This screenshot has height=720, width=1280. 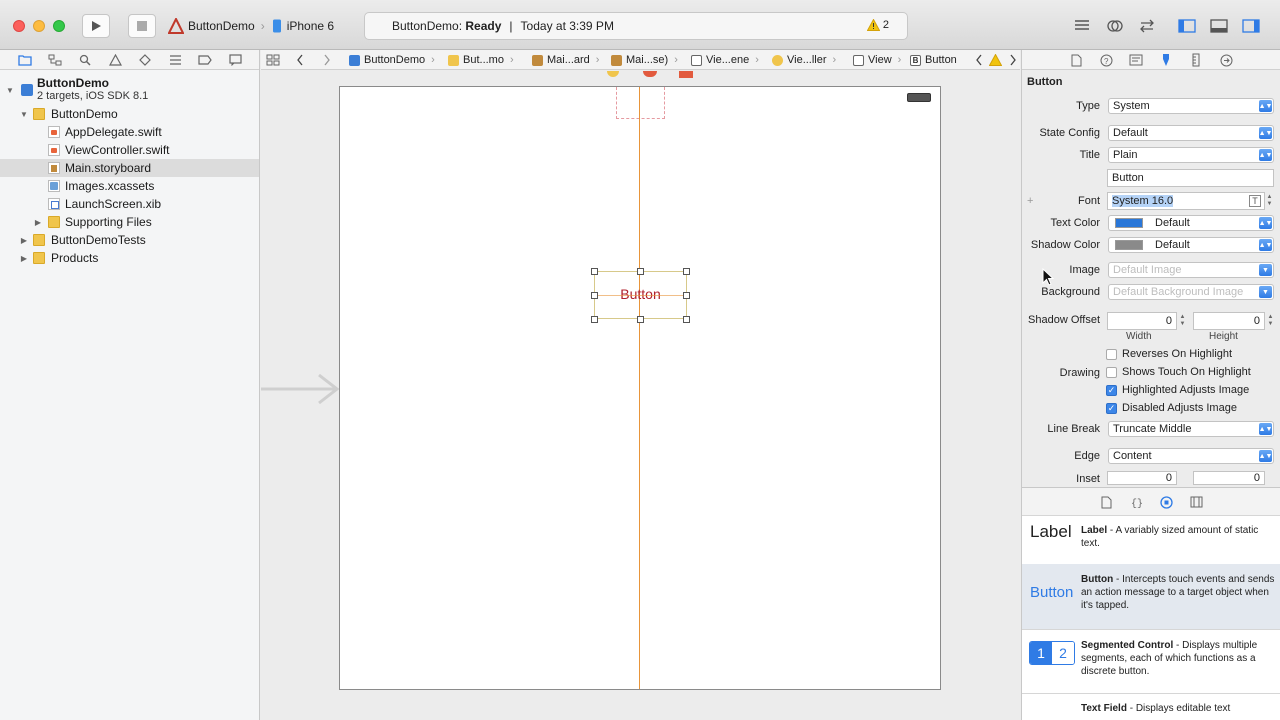 What do you see at coordinates (129, 240) in the screenshot?
I see `tree-item-buttondemotests: ▶ ButtonDemoTests` at bounding box center [129, 240].